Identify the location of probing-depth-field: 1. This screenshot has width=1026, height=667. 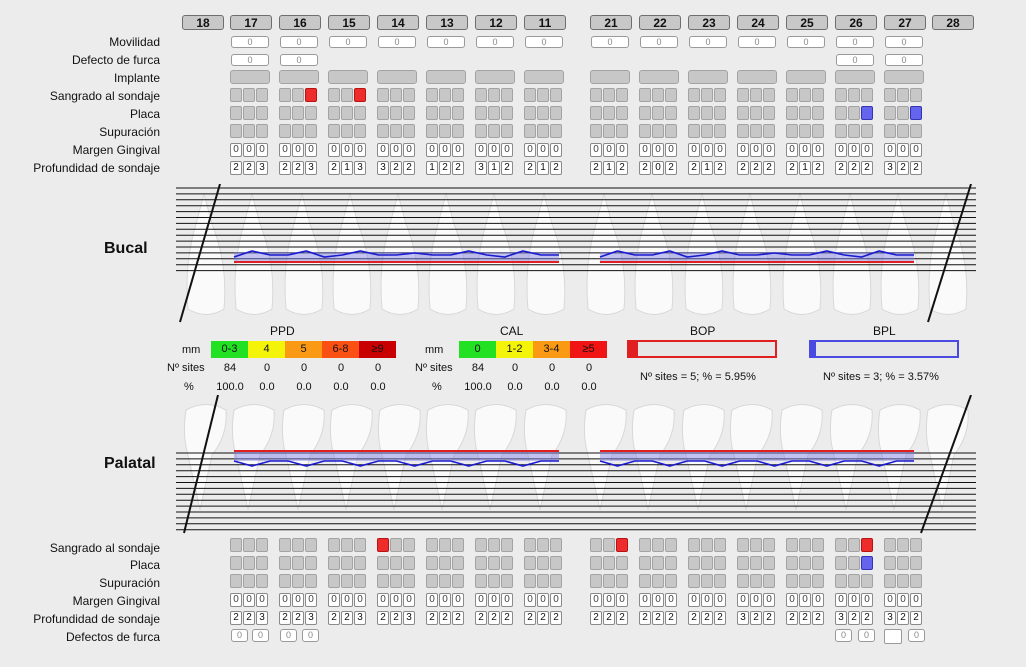
(707, 168).